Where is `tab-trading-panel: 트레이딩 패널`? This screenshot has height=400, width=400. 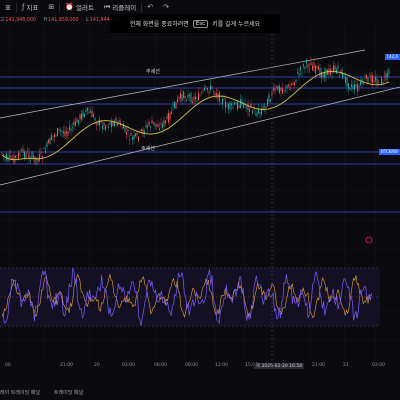 tab-trading-panel: 트레이딩 패널 is located at coordinates (68, 392).